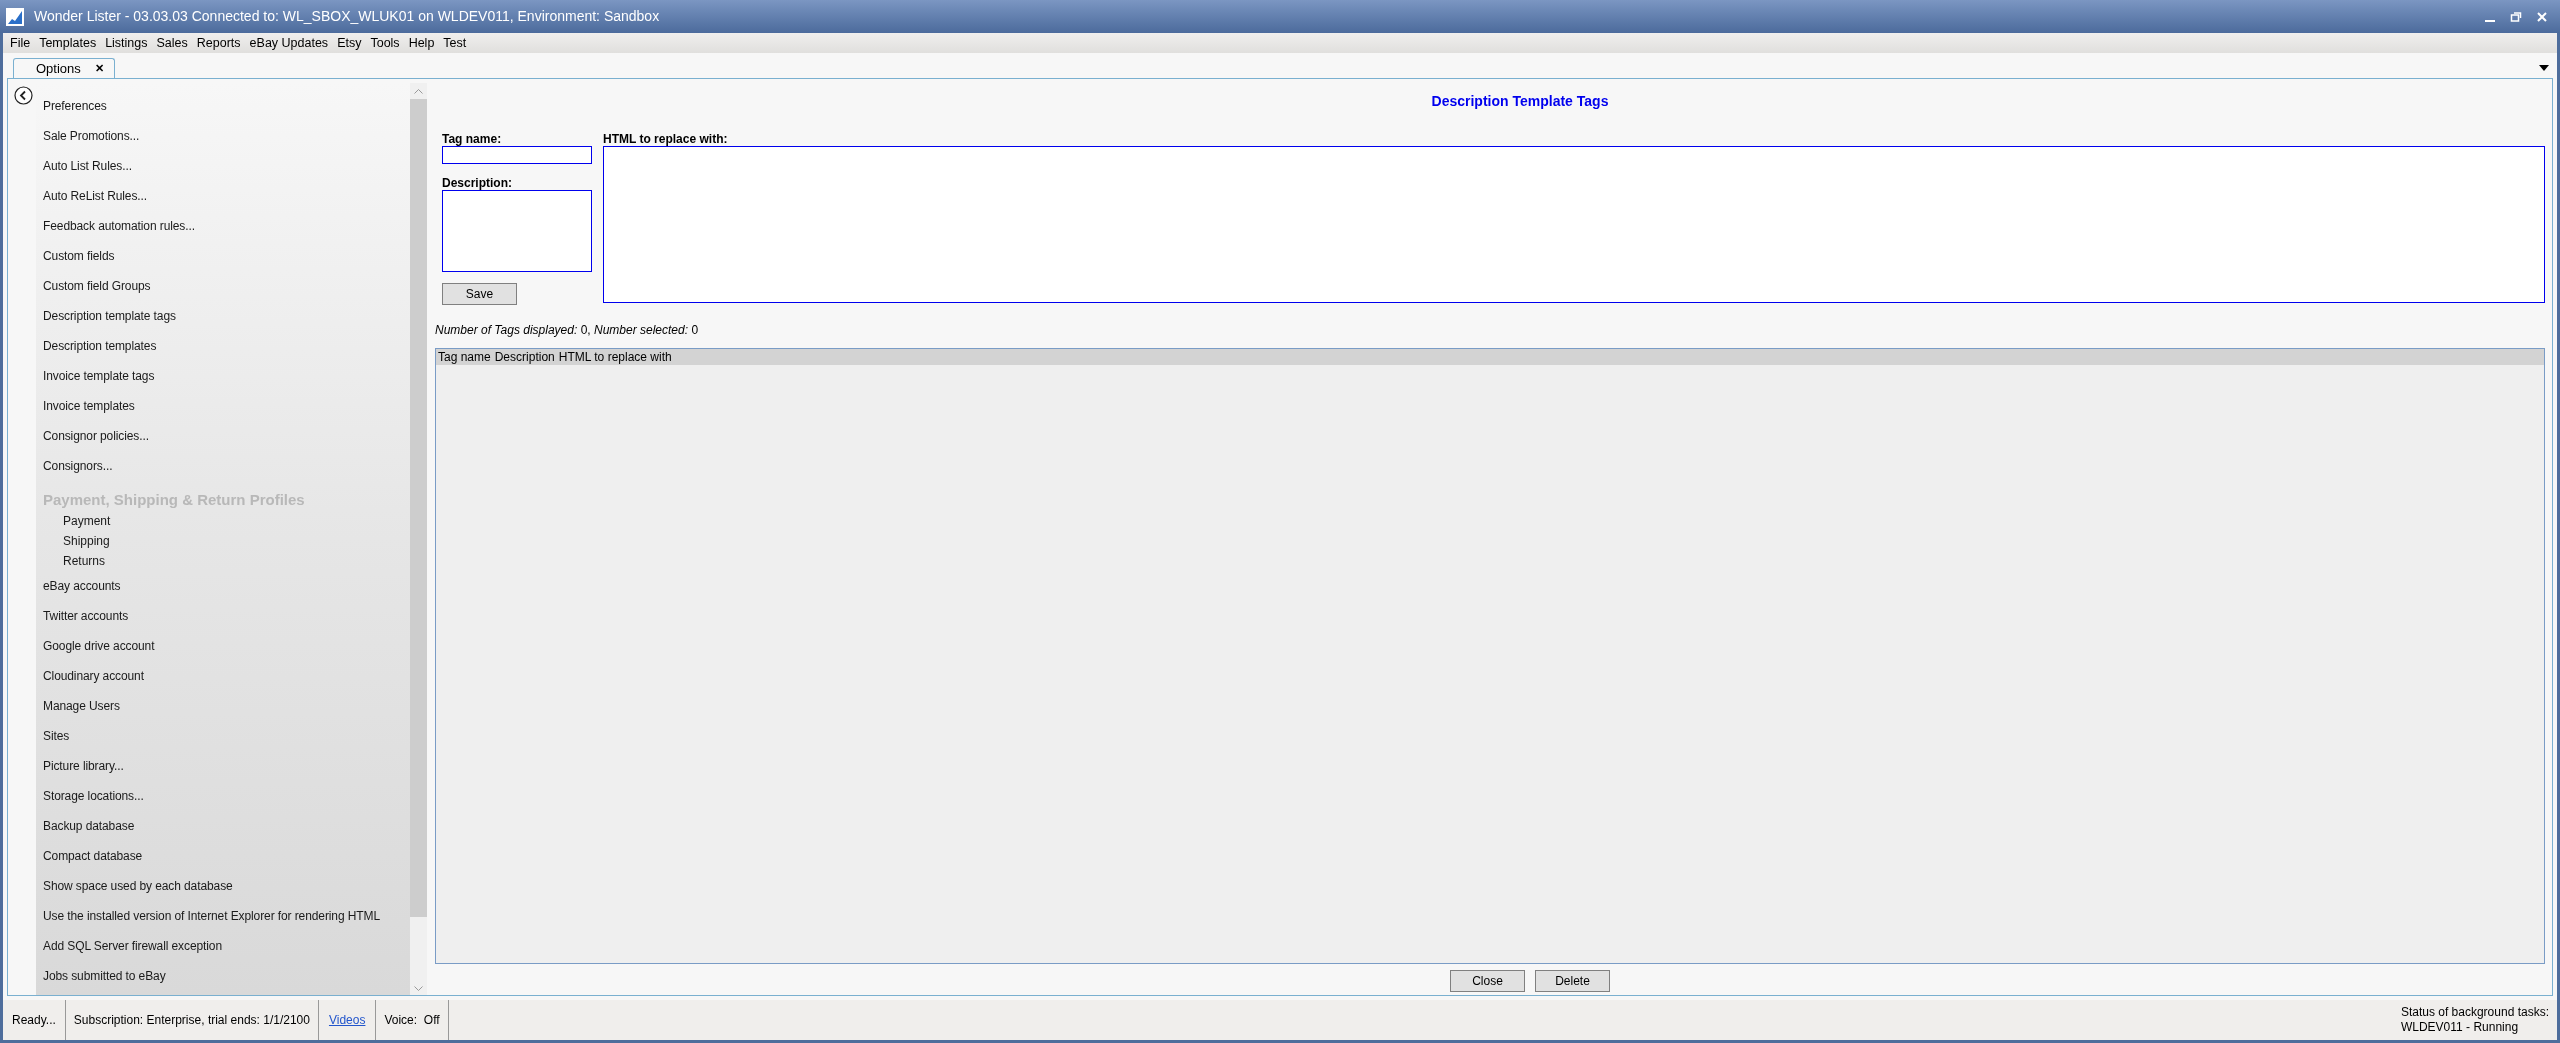  What do you see at coordinates (223, 706) in the screenshot?
I see `sidebar-item: Manage Users` at bounding box center [223, 706].